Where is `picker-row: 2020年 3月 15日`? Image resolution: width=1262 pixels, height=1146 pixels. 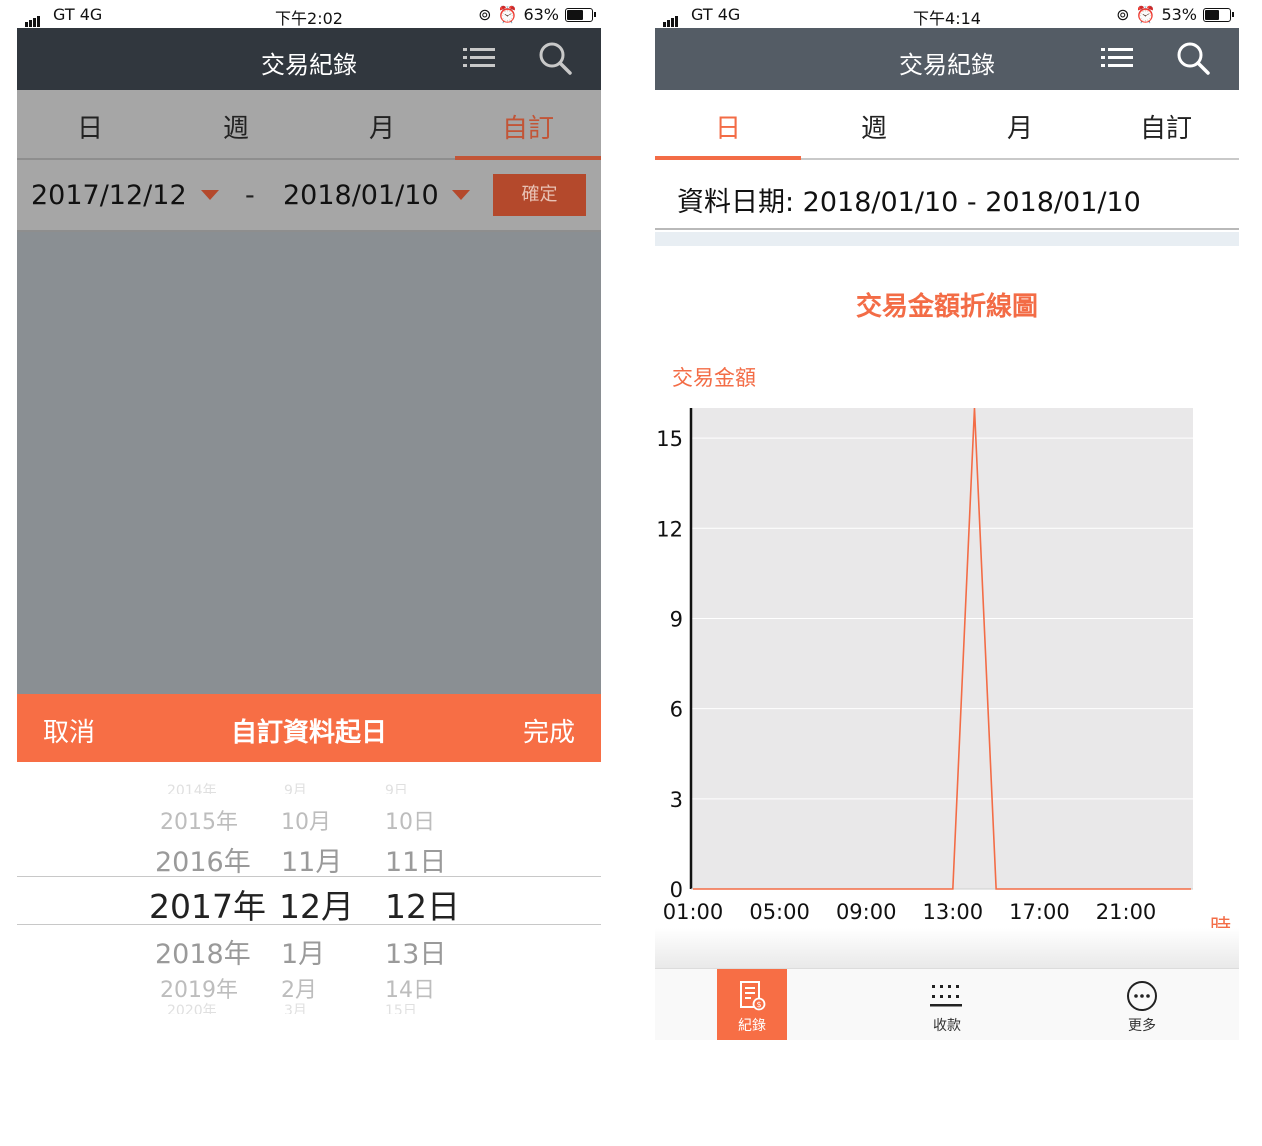
picker-row: 2020年 3月 15日 is located at coordinates (309, 1007).